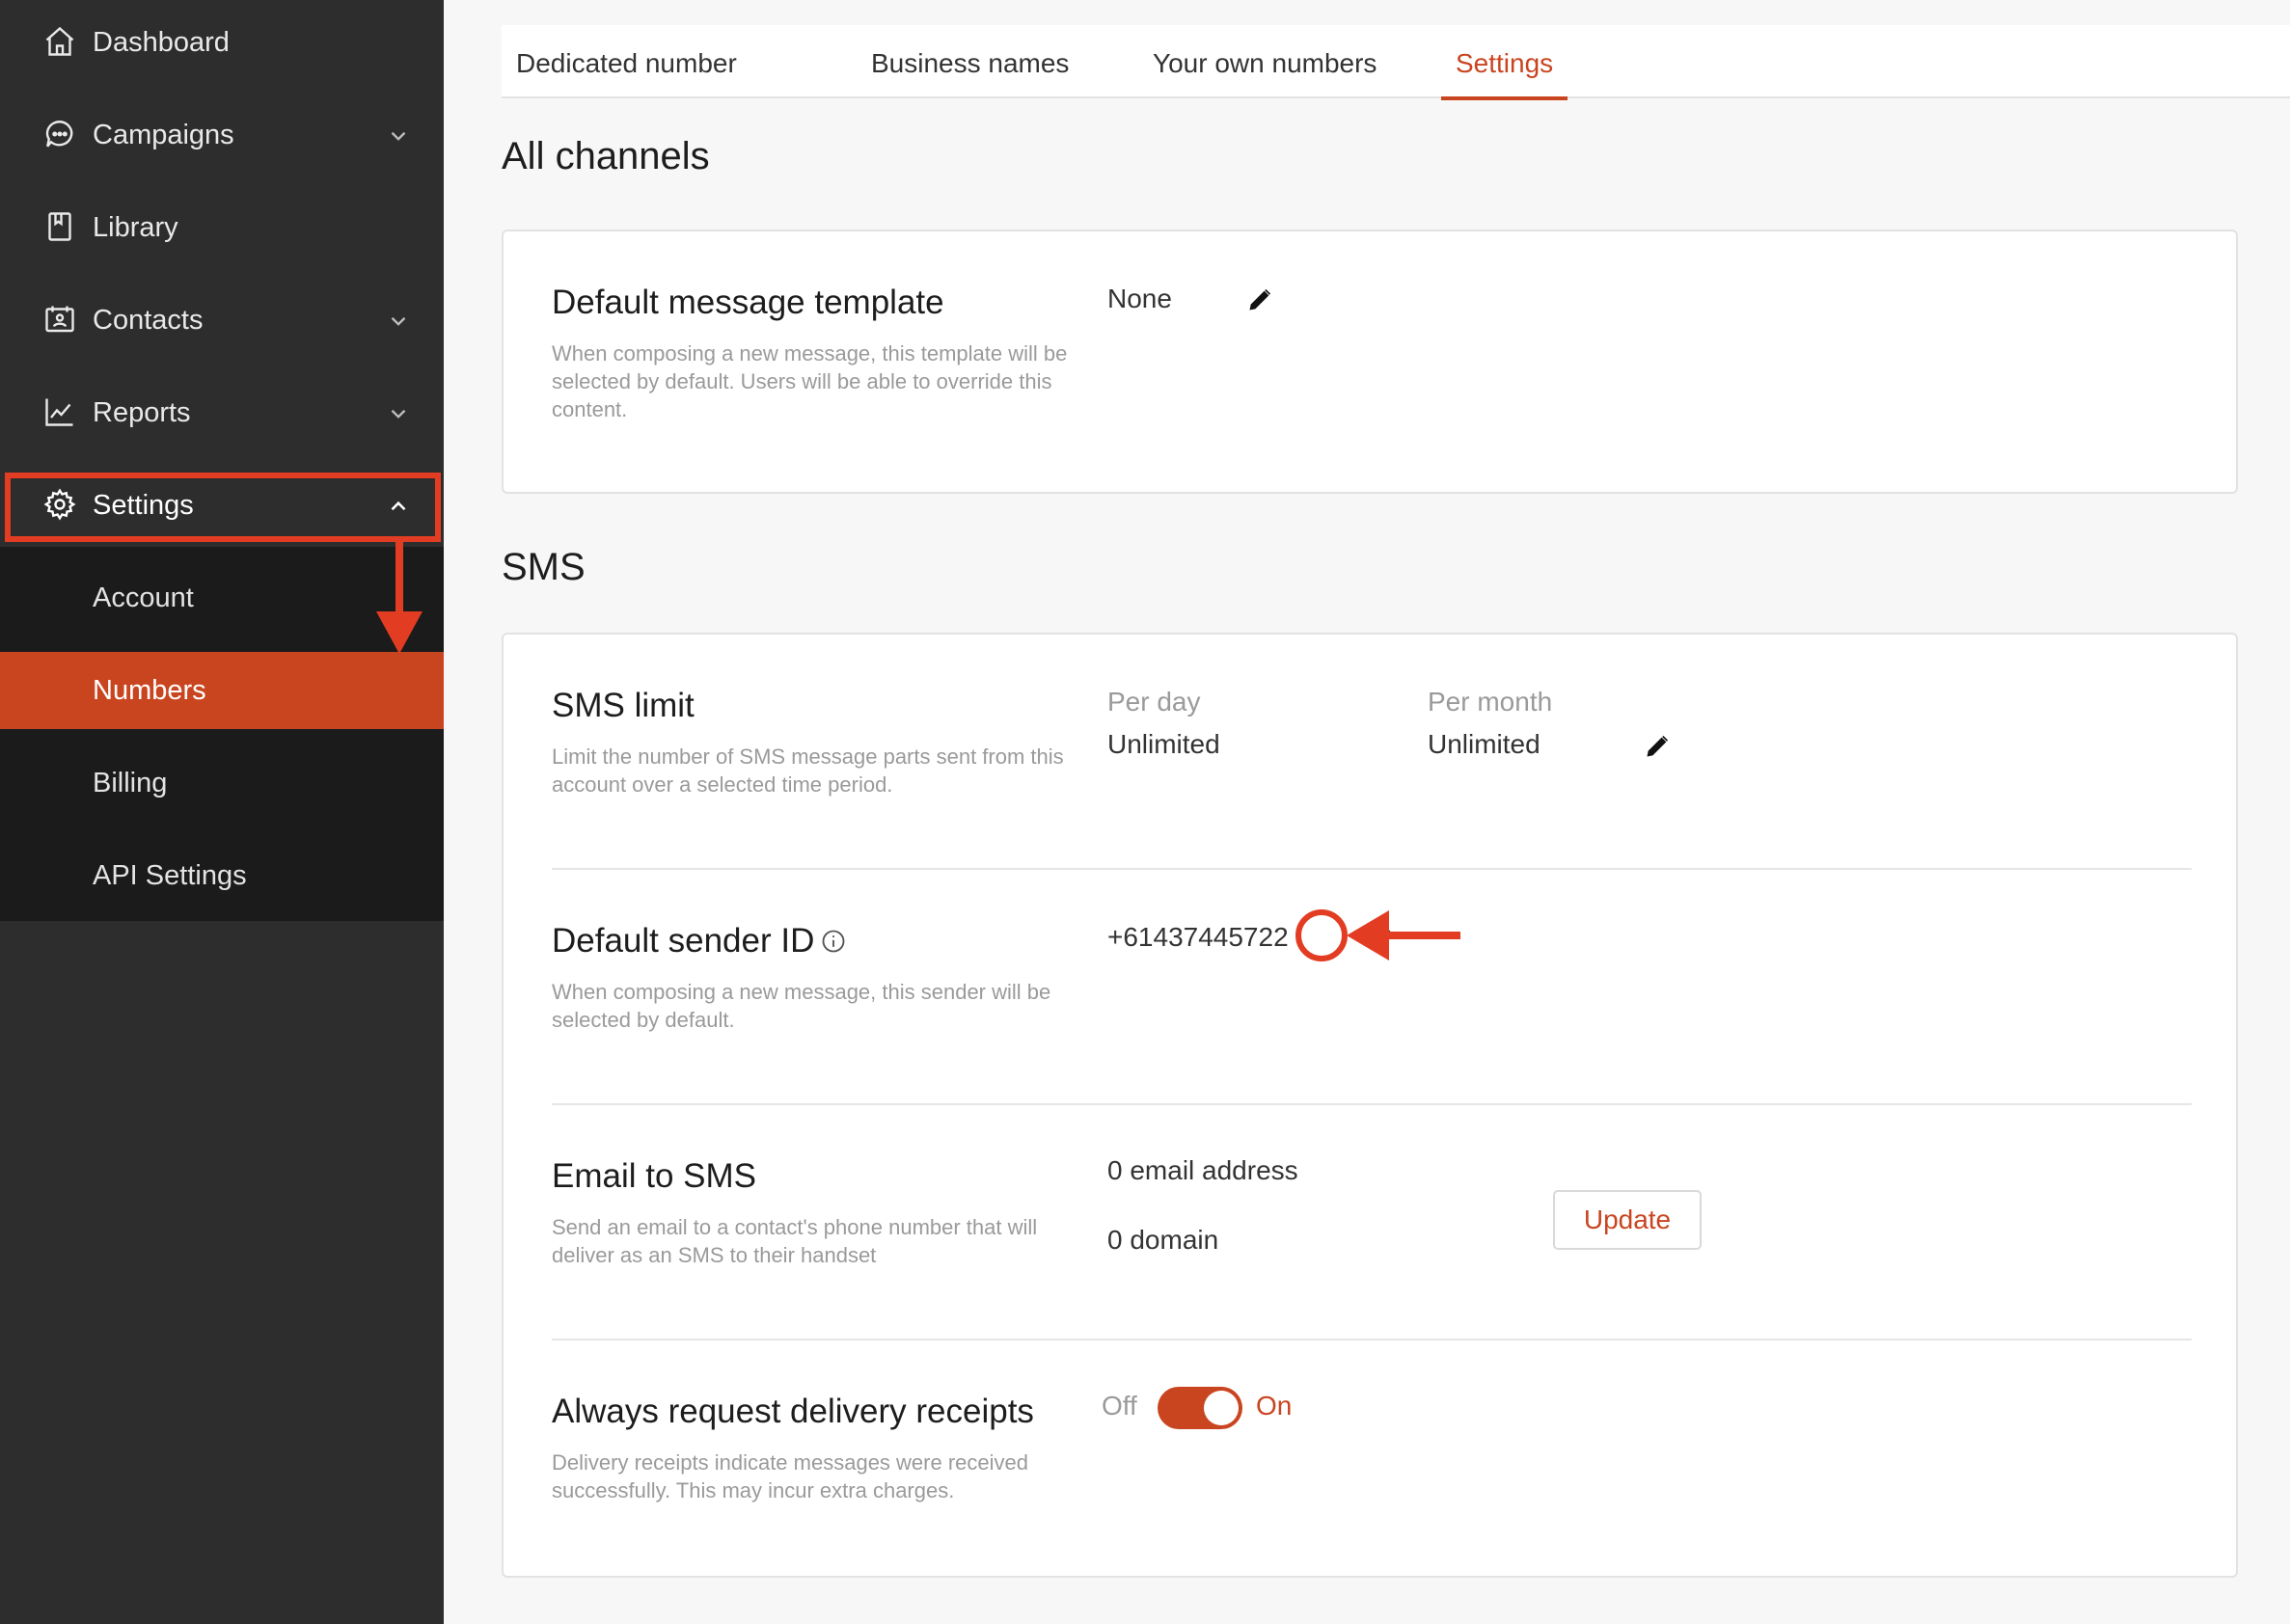  Describe the element at coordinates (222, 320) in the screenshot. I see `sidebar-item-contacts: Contacts` at that location.